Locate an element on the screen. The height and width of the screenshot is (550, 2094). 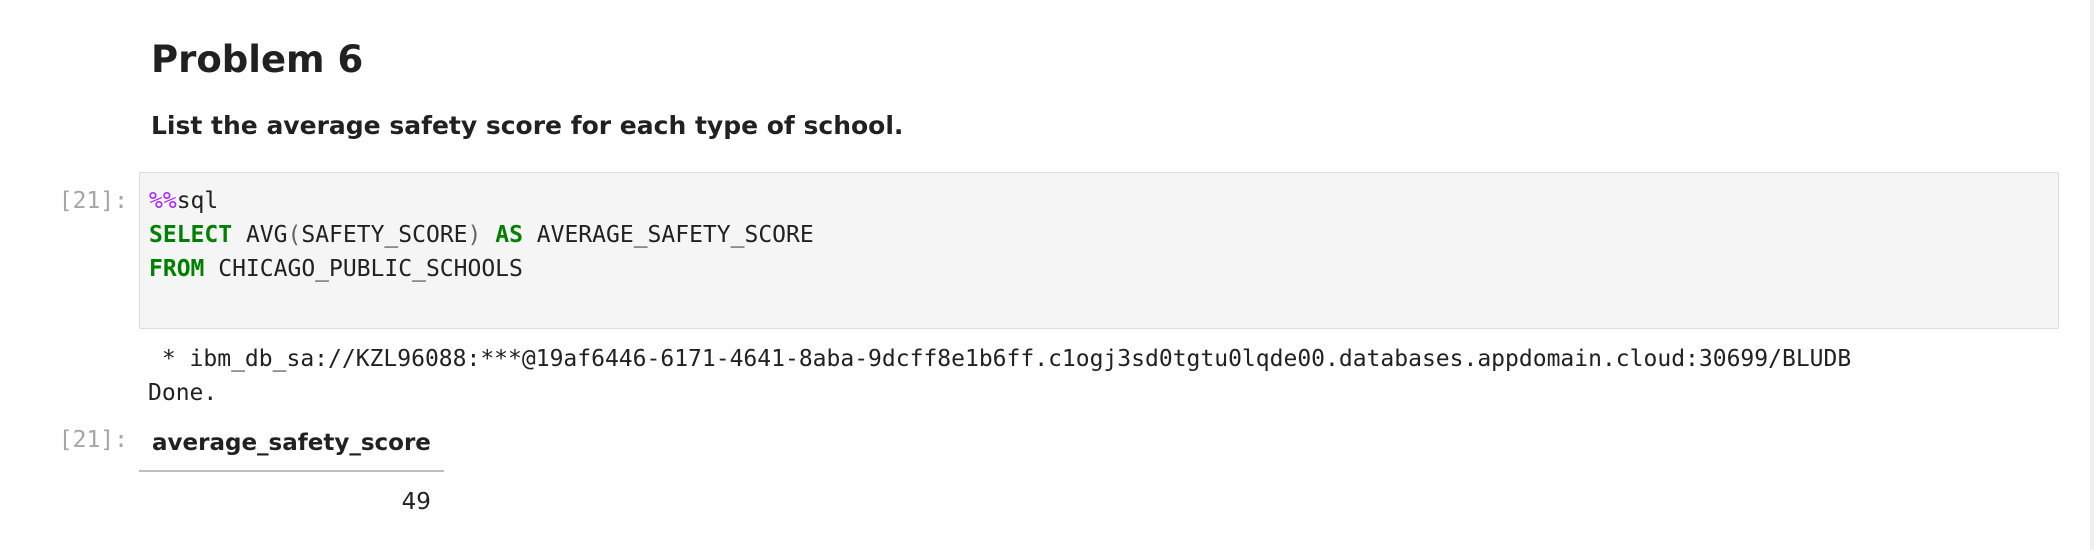
column-header: average_safety_score is located at coordinates (291, 447).